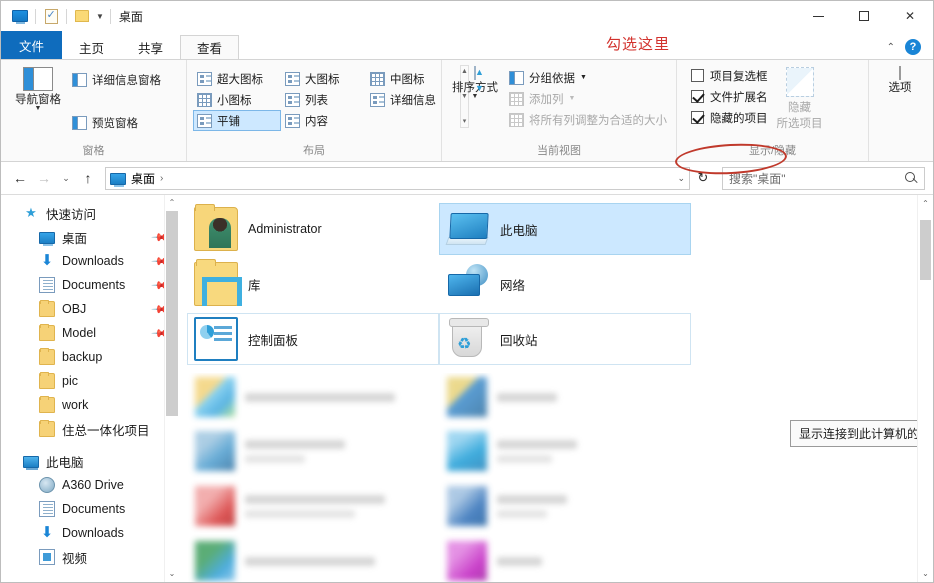 The image size is (934, 583). I want to click on annotation-text: 勾选这里, so click(638, 44).